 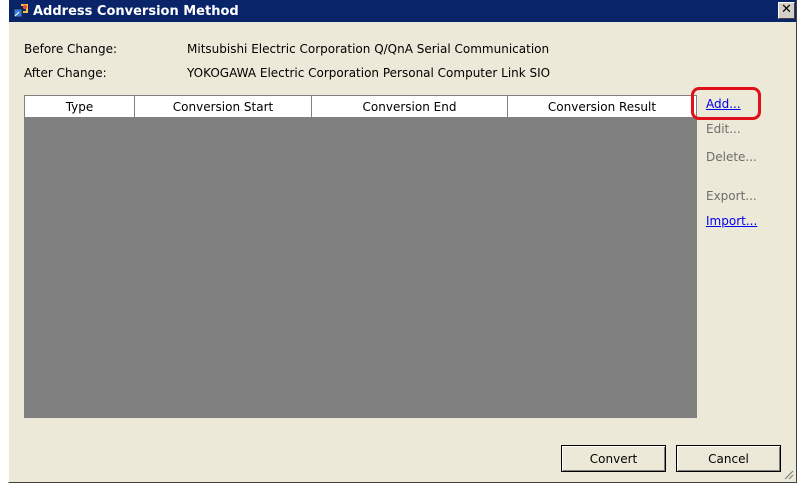 I want to click on title-bar: Address Conversion Method ✕, so click(x=402, y=11).